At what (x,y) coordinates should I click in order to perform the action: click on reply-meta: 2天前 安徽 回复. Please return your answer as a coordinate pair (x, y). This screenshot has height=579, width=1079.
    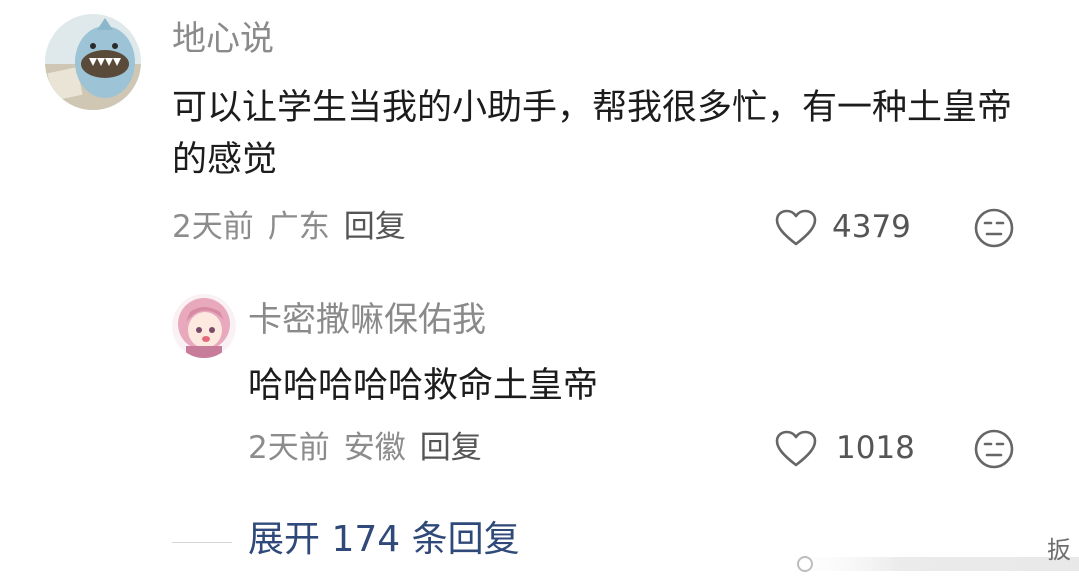
    Looking at the image, I should click on (372, 448).